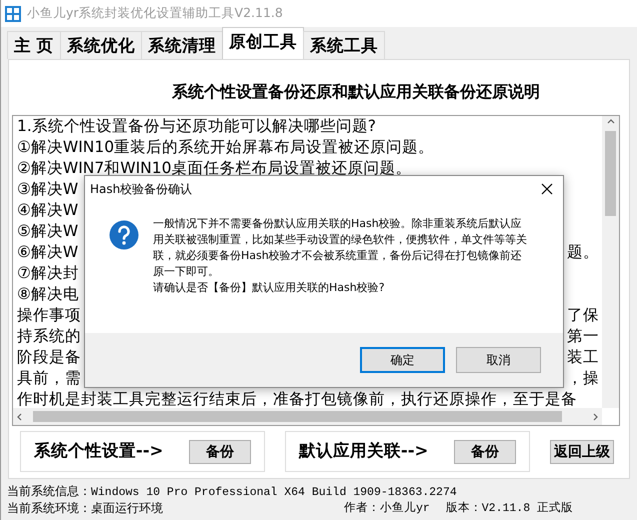 This screenshot has width=637, height=520. What do you see at coordinates (583, 336) in the screenshot?
I see `text-line: 第一` at bounding box center [583, 336].